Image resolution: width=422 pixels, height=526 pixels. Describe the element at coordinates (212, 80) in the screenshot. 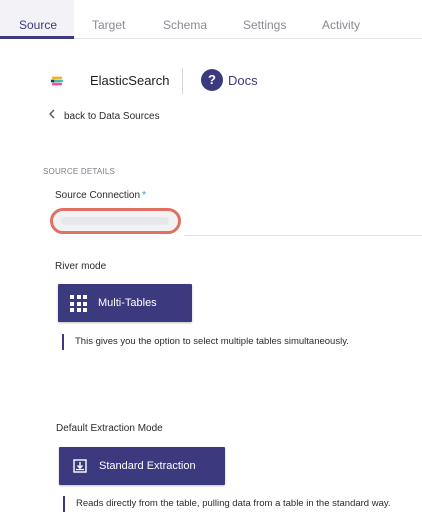

I see `question-mark-icon: ?` at that location.